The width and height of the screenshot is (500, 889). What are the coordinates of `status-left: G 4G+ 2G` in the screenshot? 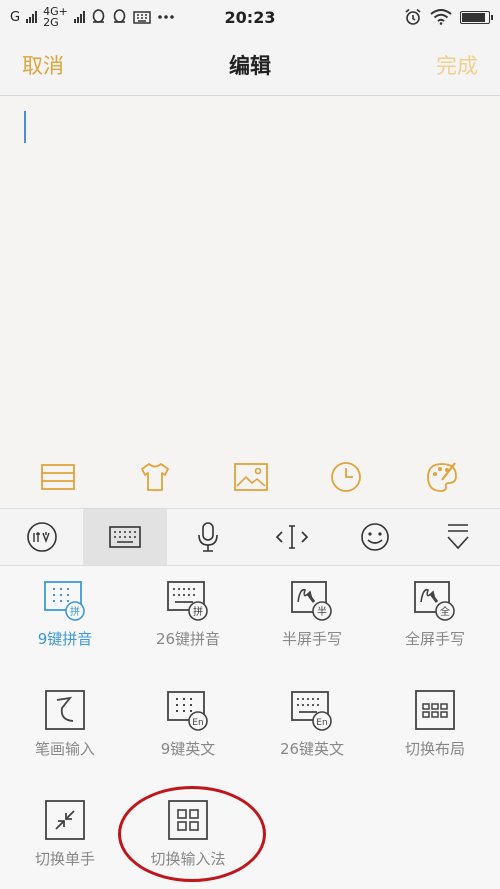 It's located at (92, 17).